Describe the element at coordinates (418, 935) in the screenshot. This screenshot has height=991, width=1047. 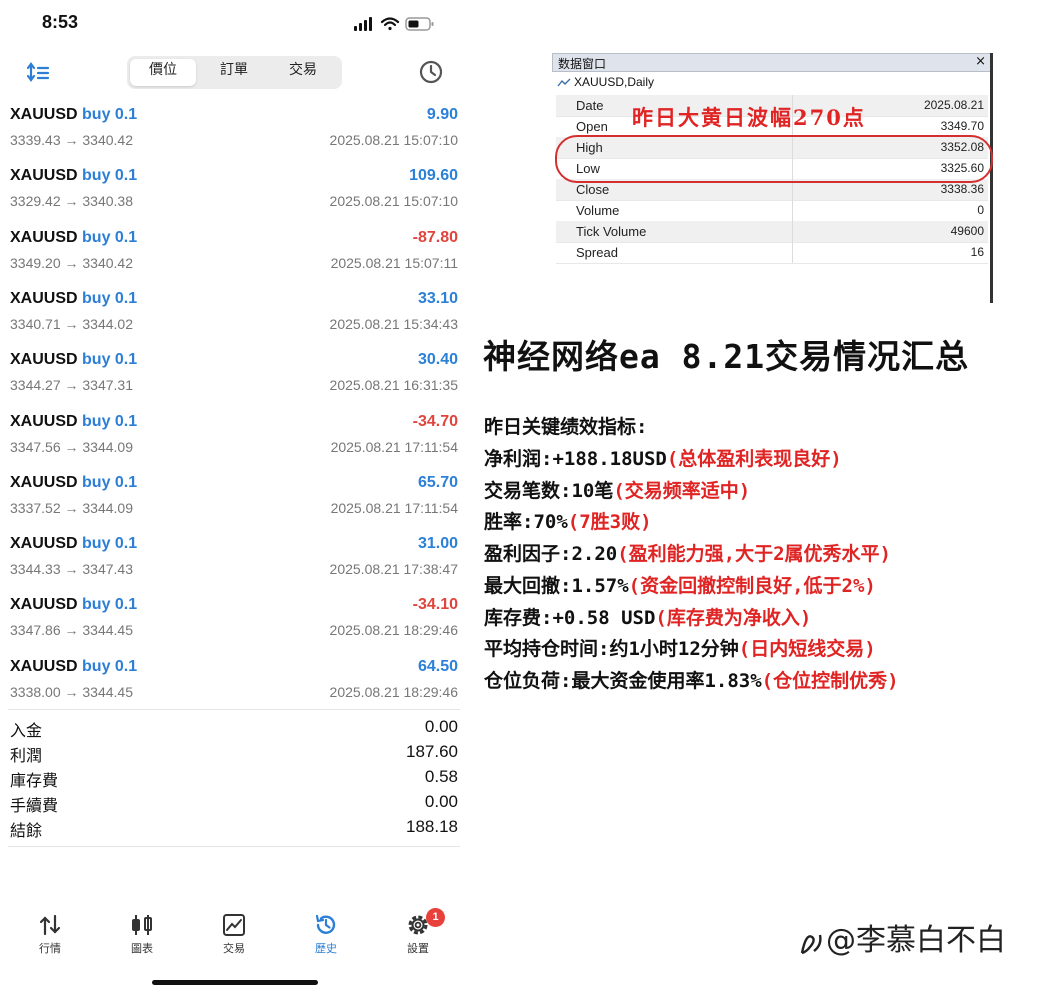
I see `nav-settings: 設置 1` at that location.